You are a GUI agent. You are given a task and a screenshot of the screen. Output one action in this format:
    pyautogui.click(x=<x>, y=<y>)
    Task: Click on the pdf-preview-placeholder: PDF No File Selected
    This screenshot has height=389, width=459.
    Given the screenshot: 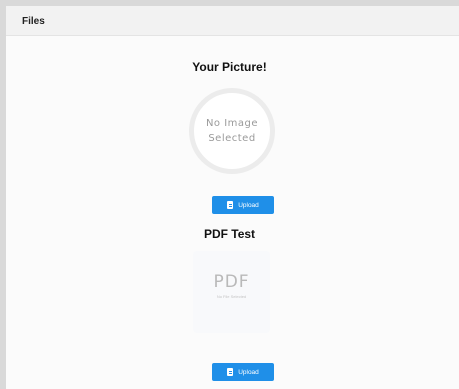 What is the action you would take?
    pyautogui.click(x=231, y=292)
    